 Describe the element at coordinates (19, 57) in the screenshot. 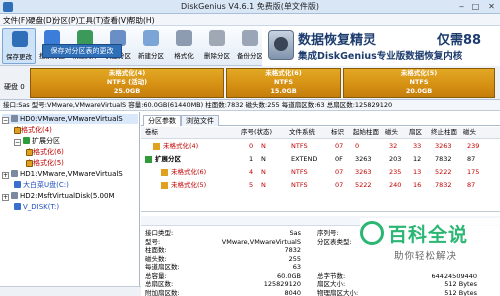

I see `toolbar-button-label: 保存更改` at that location.